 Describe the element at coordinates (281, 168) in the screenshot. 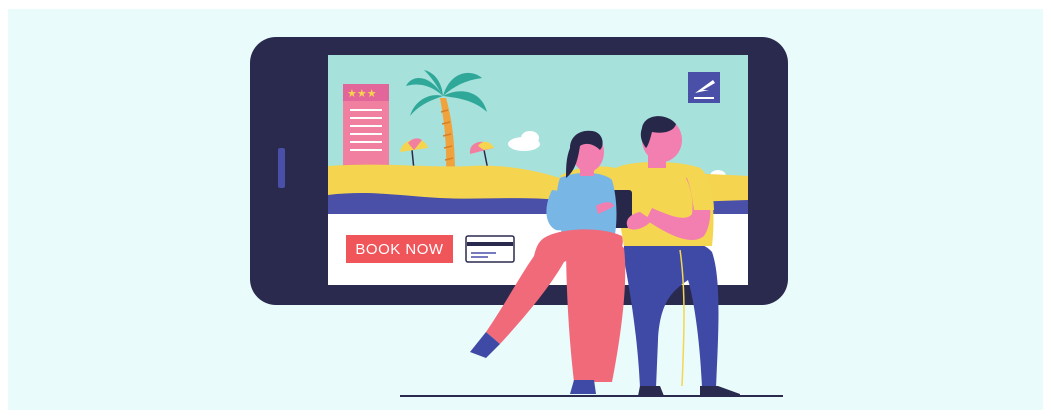

I see `smartphone-speaker` at that location.